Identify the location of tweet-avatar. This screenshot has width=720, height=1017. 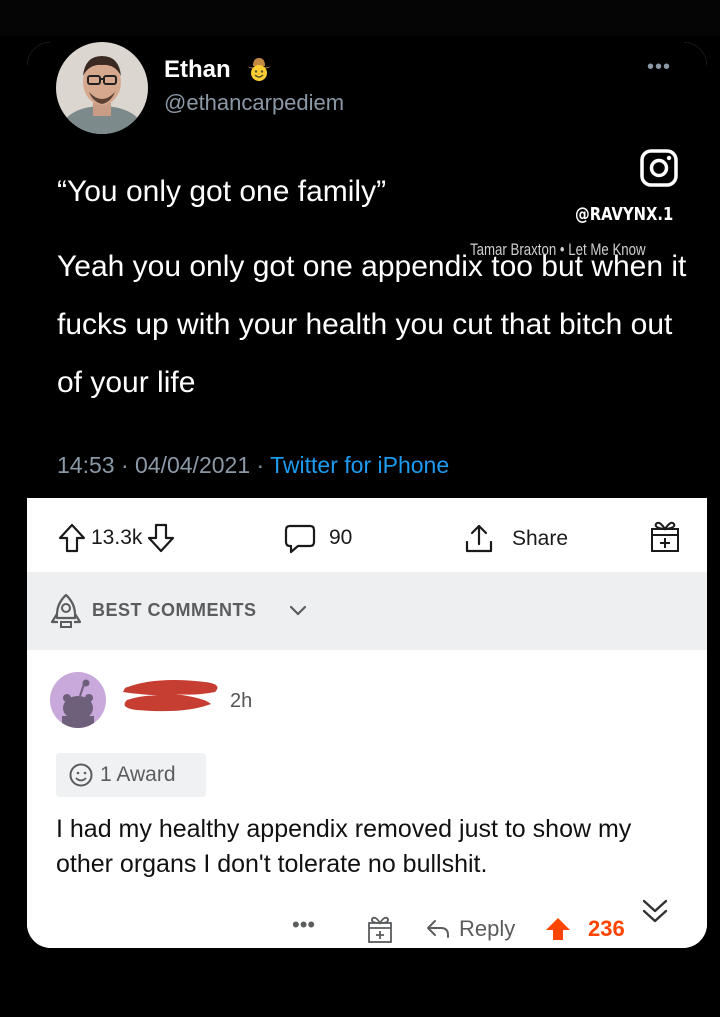
(102, 90).